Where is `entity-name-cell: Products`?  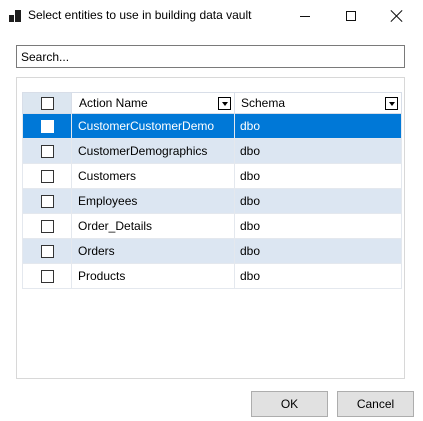
entity-name-cell: Products is located at coordinates (153, 276).